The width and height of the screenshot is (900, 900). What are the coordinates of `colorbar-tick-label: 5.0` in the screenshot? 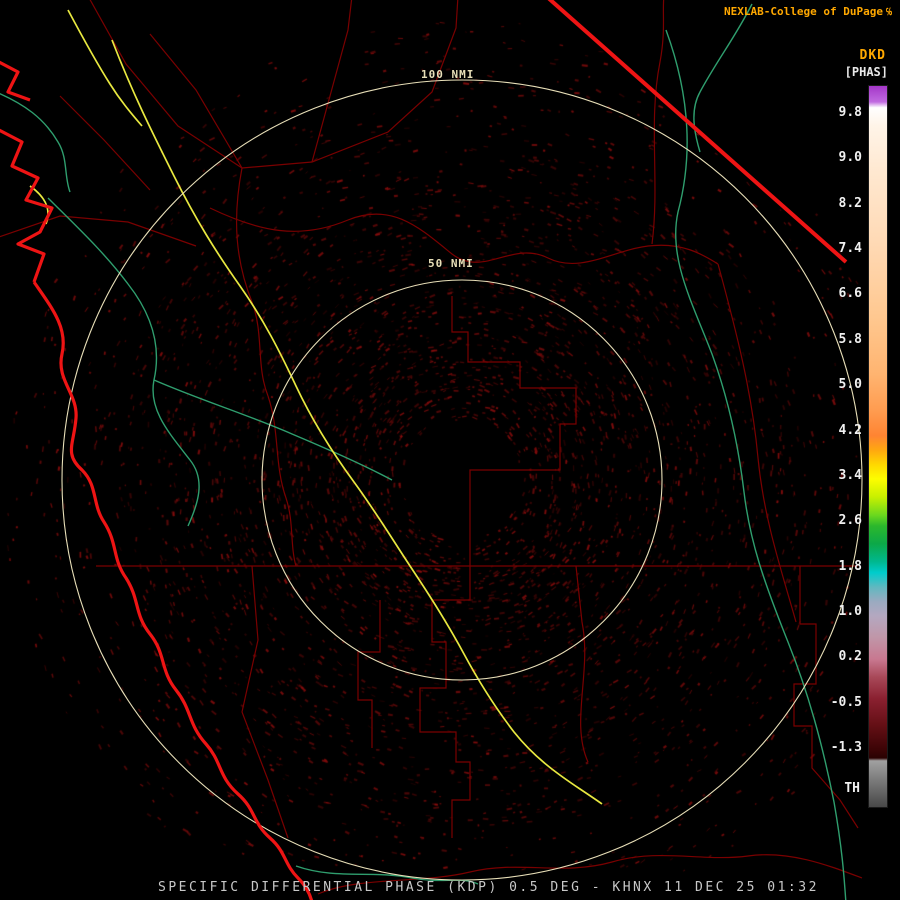 It's located at (850, 385).